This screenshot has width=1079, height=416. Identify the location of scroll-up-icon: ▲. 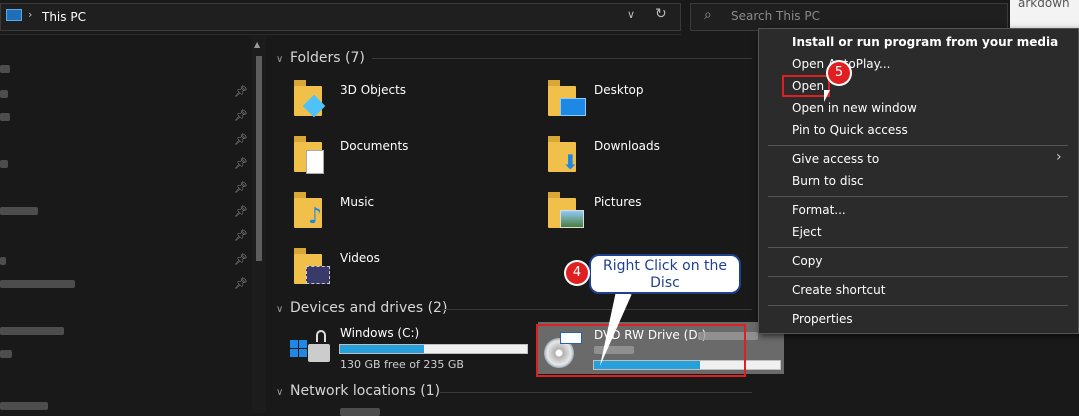
(257, 44).